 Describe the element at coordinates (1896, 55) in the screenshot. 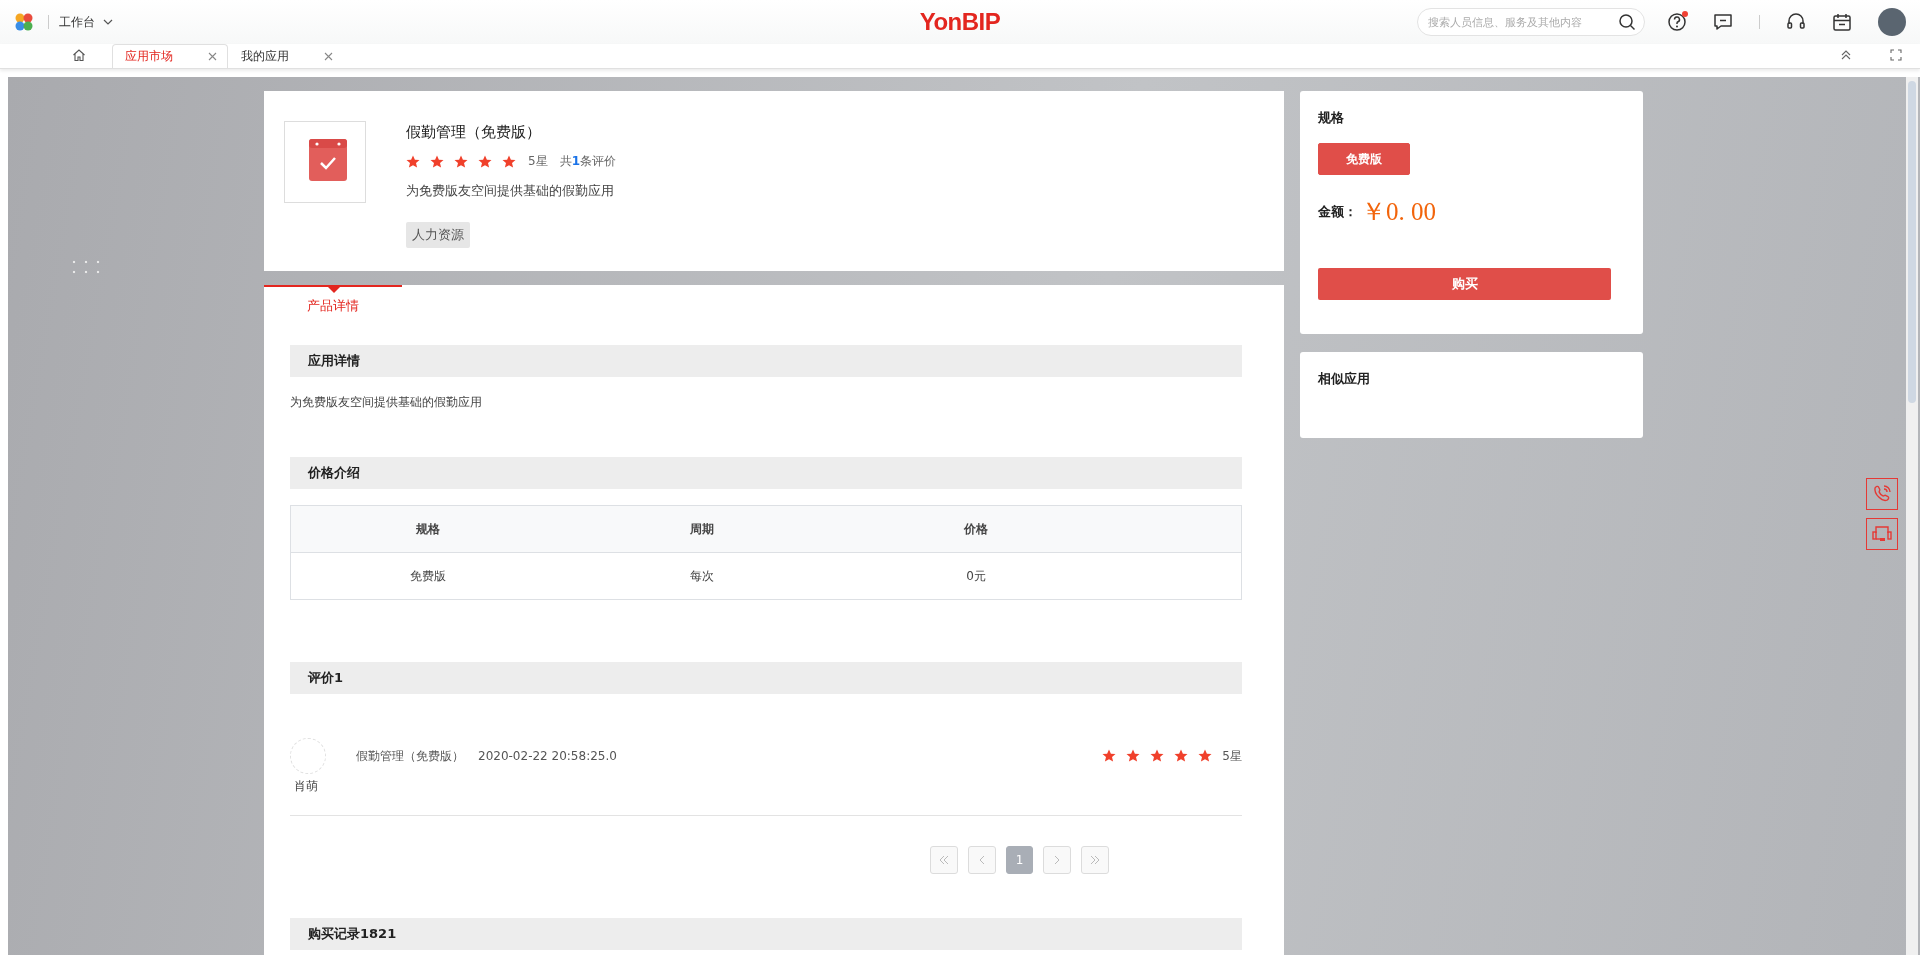

I see `fullscreen-icon` at that location.